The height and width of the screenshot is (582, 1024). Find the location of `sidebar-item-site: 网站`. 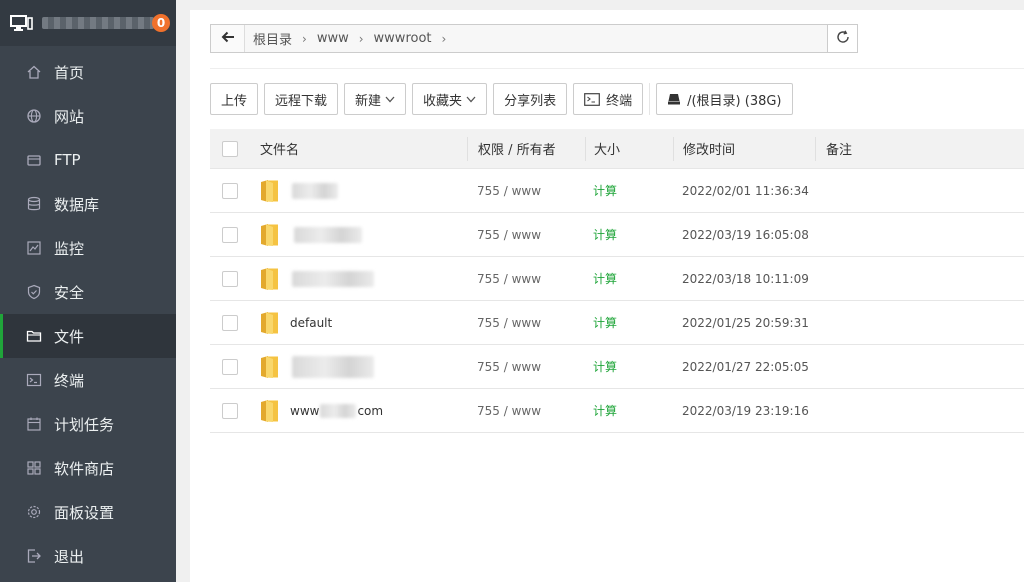

sidebar-item-site: 网站 is located at coordinates (88, 116).